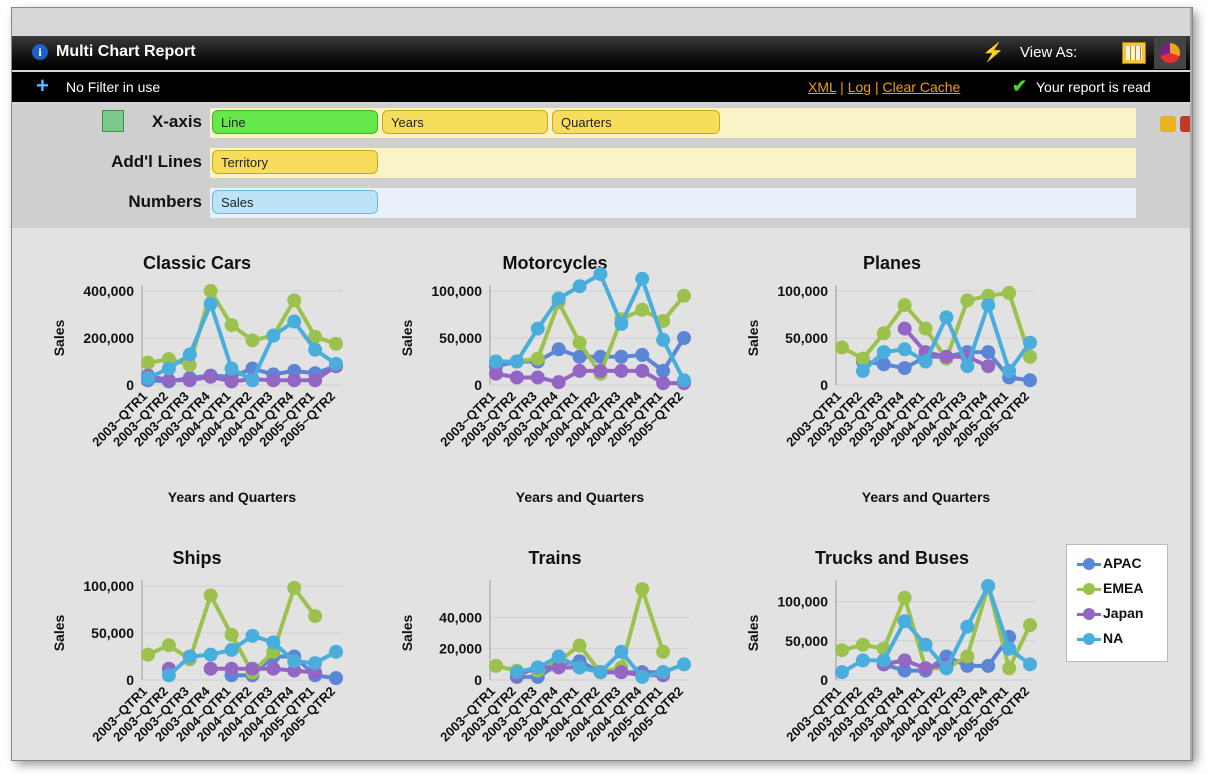 The height and width of the screenshot is (774, 1217). What do you see at coordinates (113, 87) in the screenshot?
I see `filter-status: No Filter in use` at bounding box center [113, 87].